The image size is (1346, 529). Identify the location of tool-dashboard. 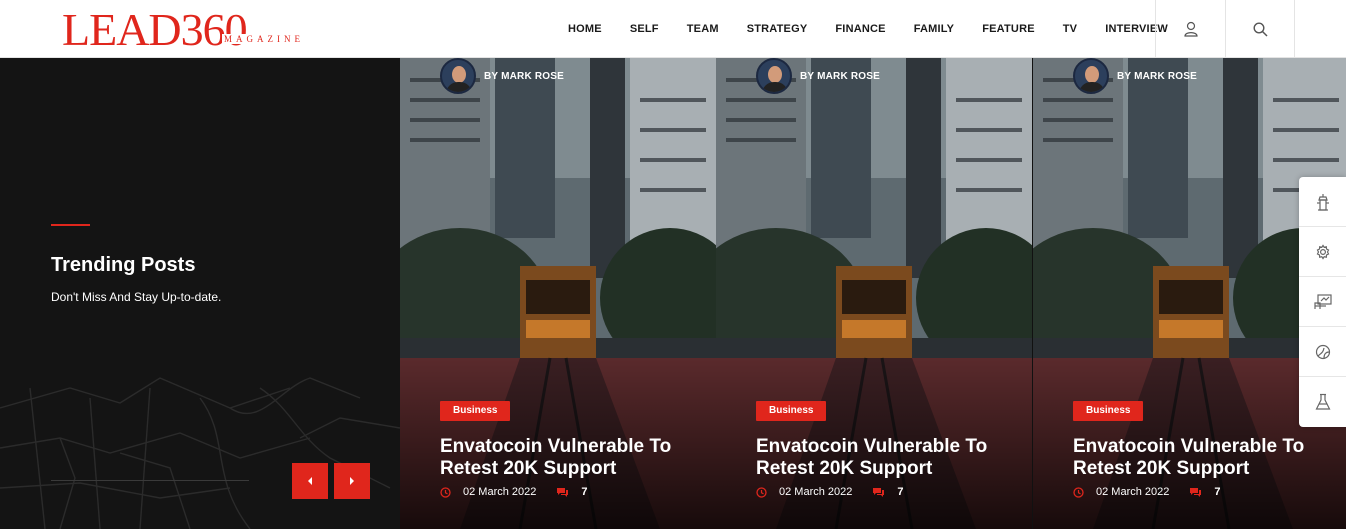
(1322, 302).